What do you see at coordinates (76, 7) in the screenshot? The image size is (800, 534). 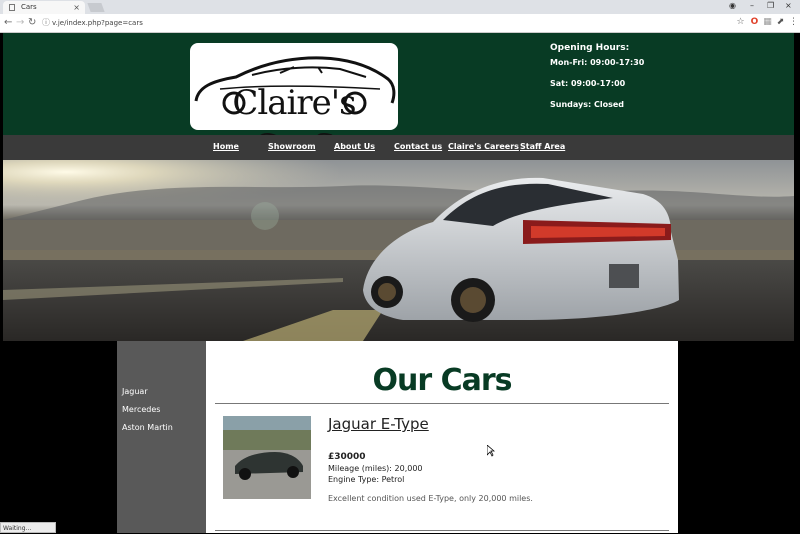 I see `close-tab-icon: ×` at bounding box center [76, 7].